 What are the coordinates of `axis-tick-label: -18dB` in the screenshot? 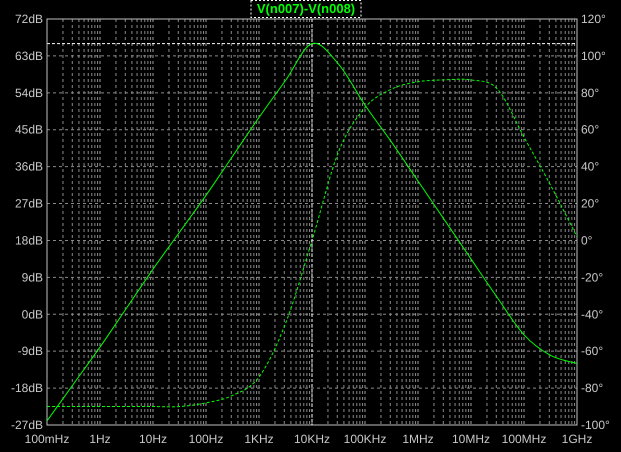 It's located at (26, 388).